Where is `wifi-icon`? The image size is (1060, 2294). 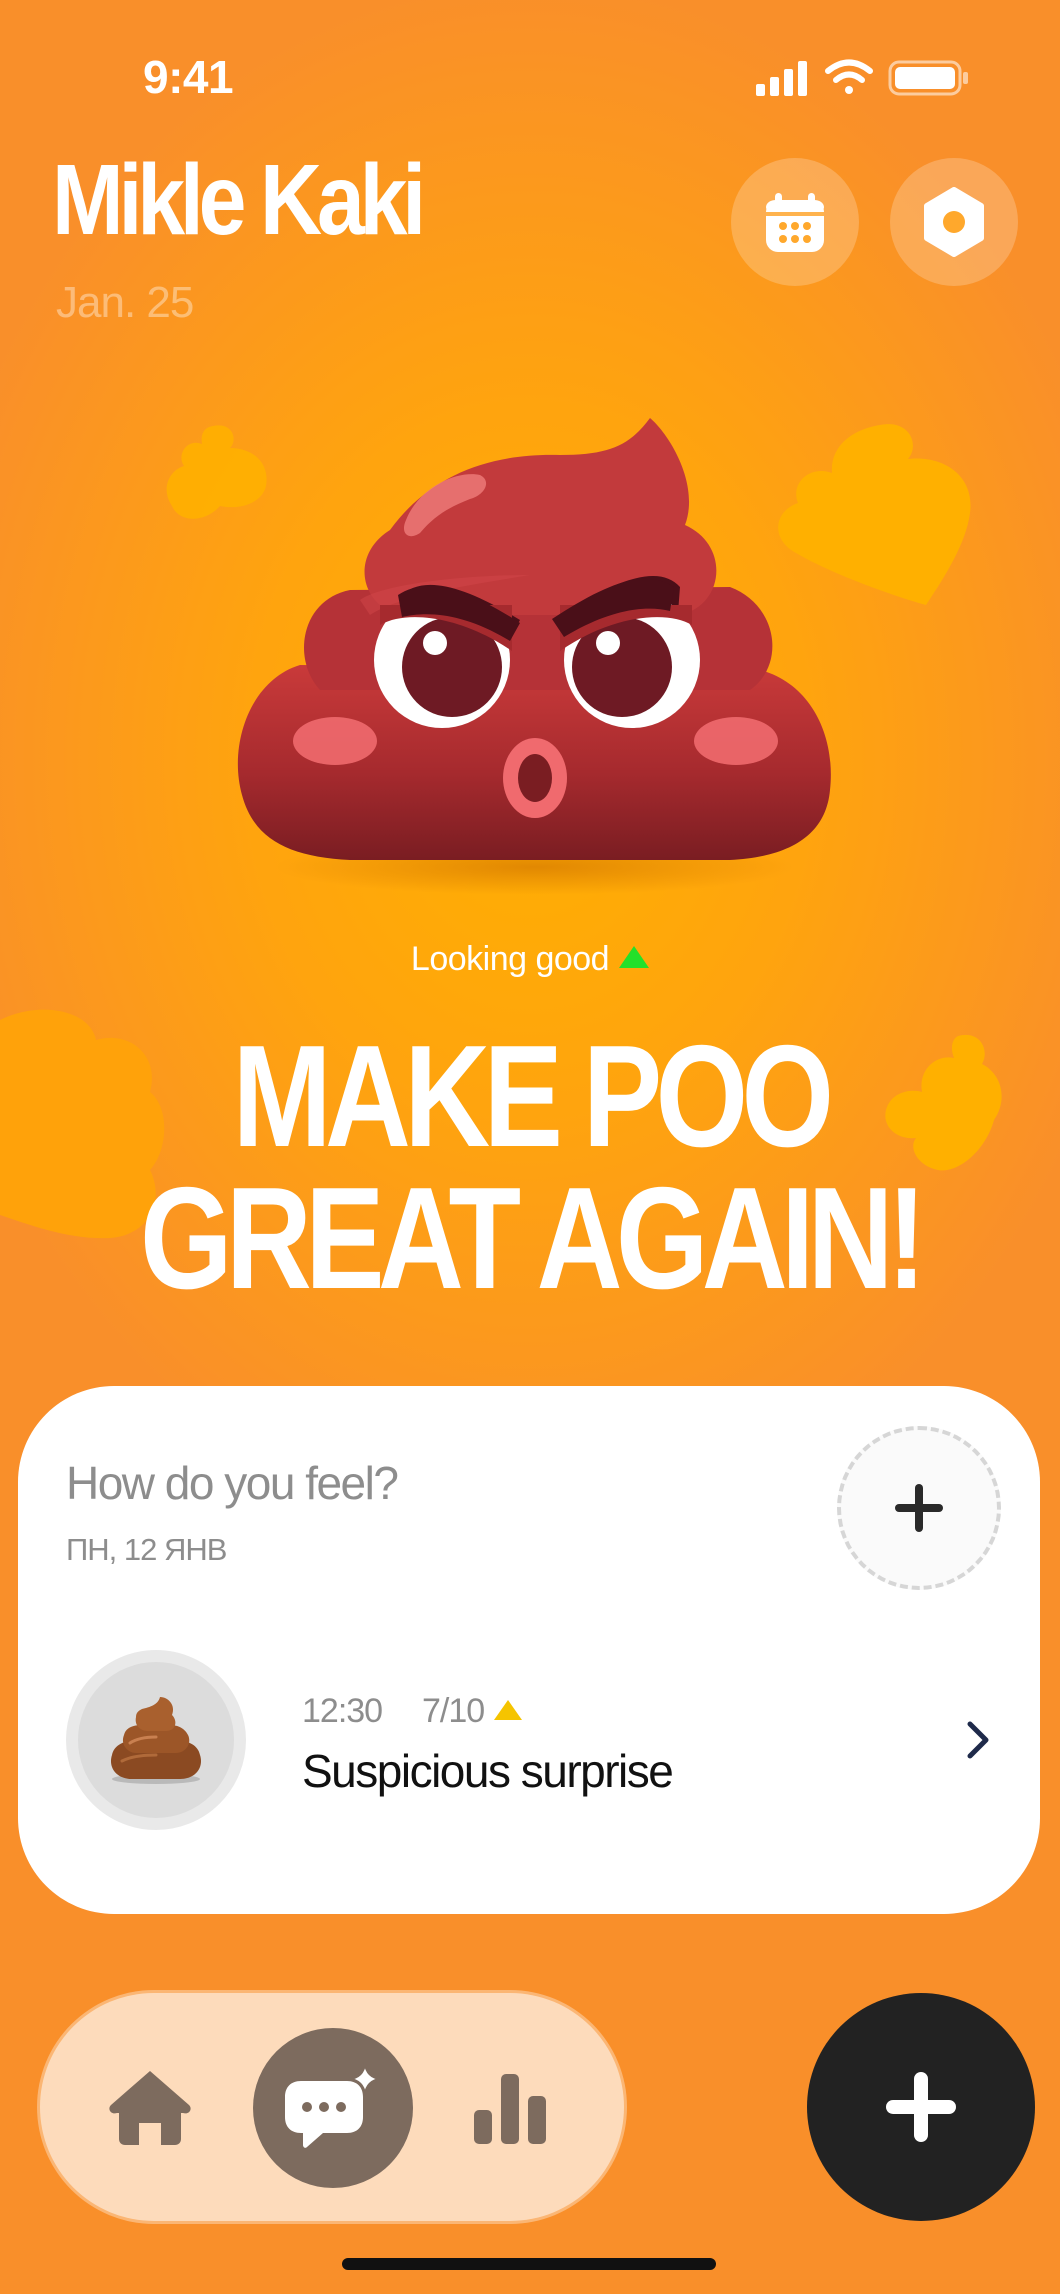
wifi-icon is located at coordinates (849, 76).